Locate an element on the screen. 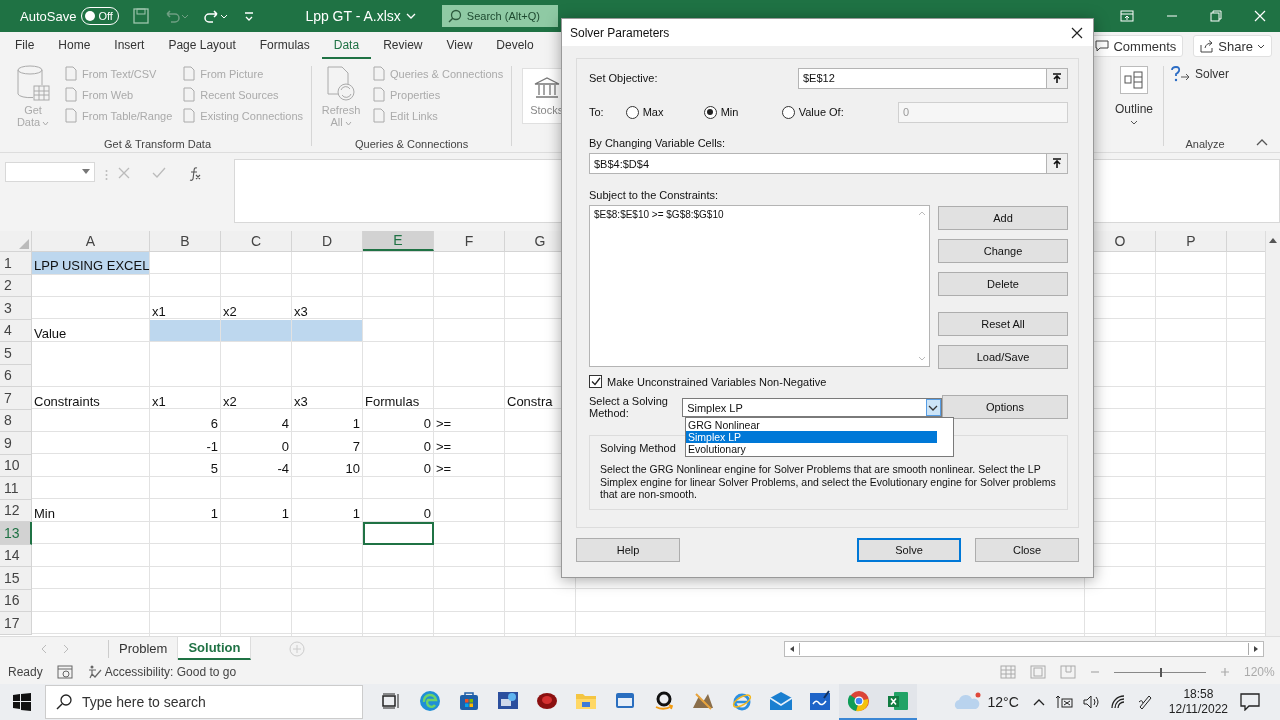  group-label: Get & Transform Data is located at coordinates (157, 144).